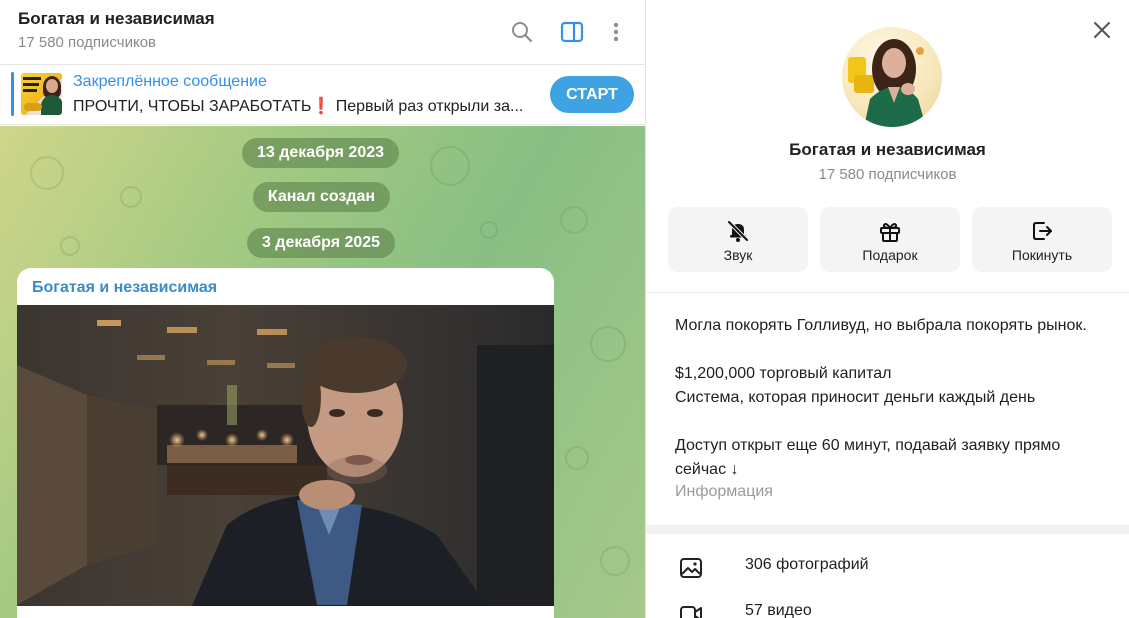  I want to click on bell-off-icon, so click(738, 231).